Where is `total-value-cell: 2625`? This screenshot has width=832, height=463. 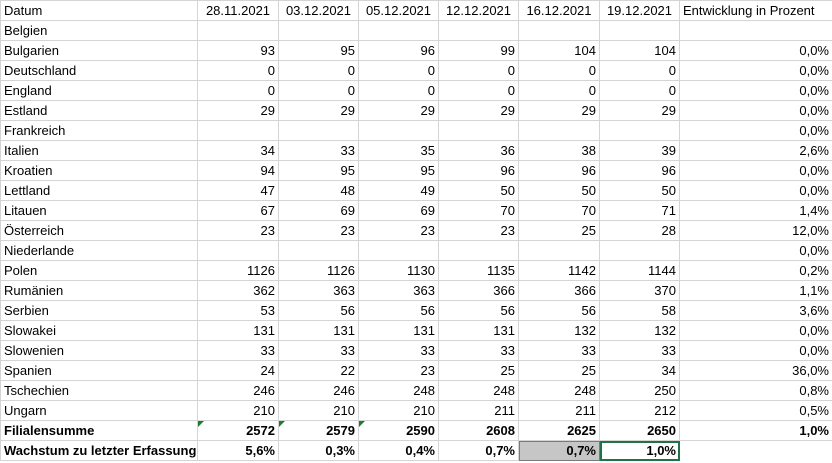
total-value-cell: 2625 is located at coordinates (559, 430).